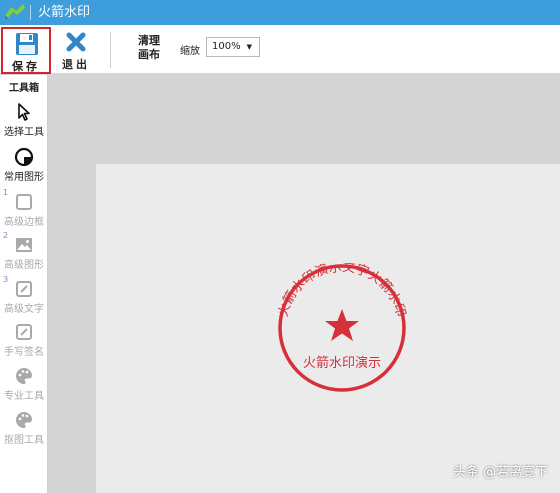 The image size is (560, 493). I want to click on zoom-select: 100% ▼, so click(233, 47).